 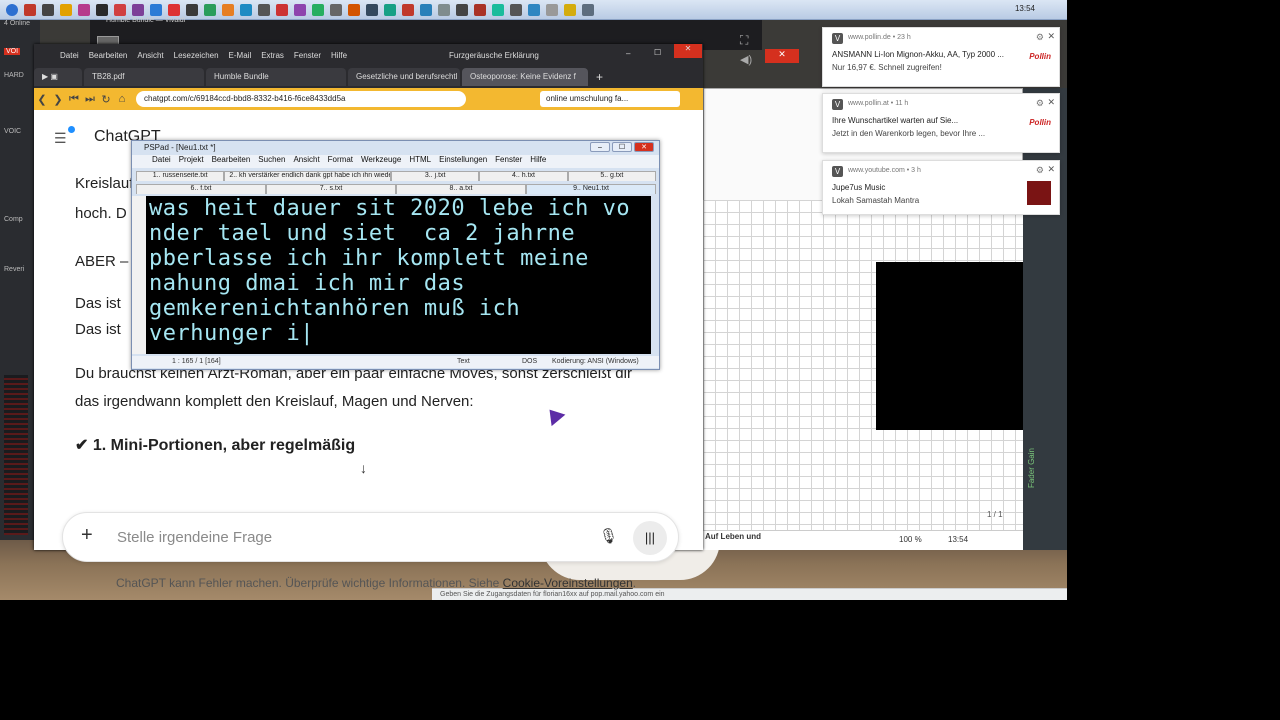 What do you see at coordinates (744, 40) in the screenshot?
I see `expand-icon: ⛶` at bounding box center [744, 40].